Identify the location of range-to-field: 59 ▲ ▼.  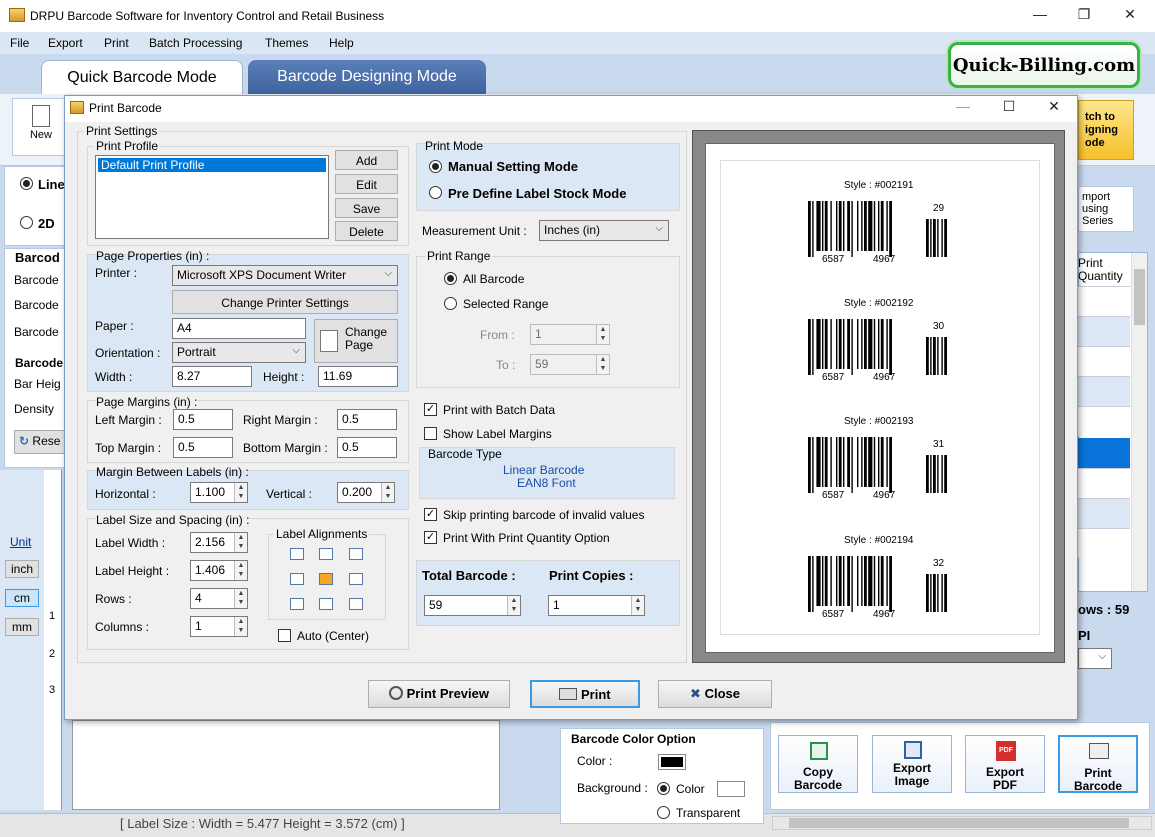
(570, 364).